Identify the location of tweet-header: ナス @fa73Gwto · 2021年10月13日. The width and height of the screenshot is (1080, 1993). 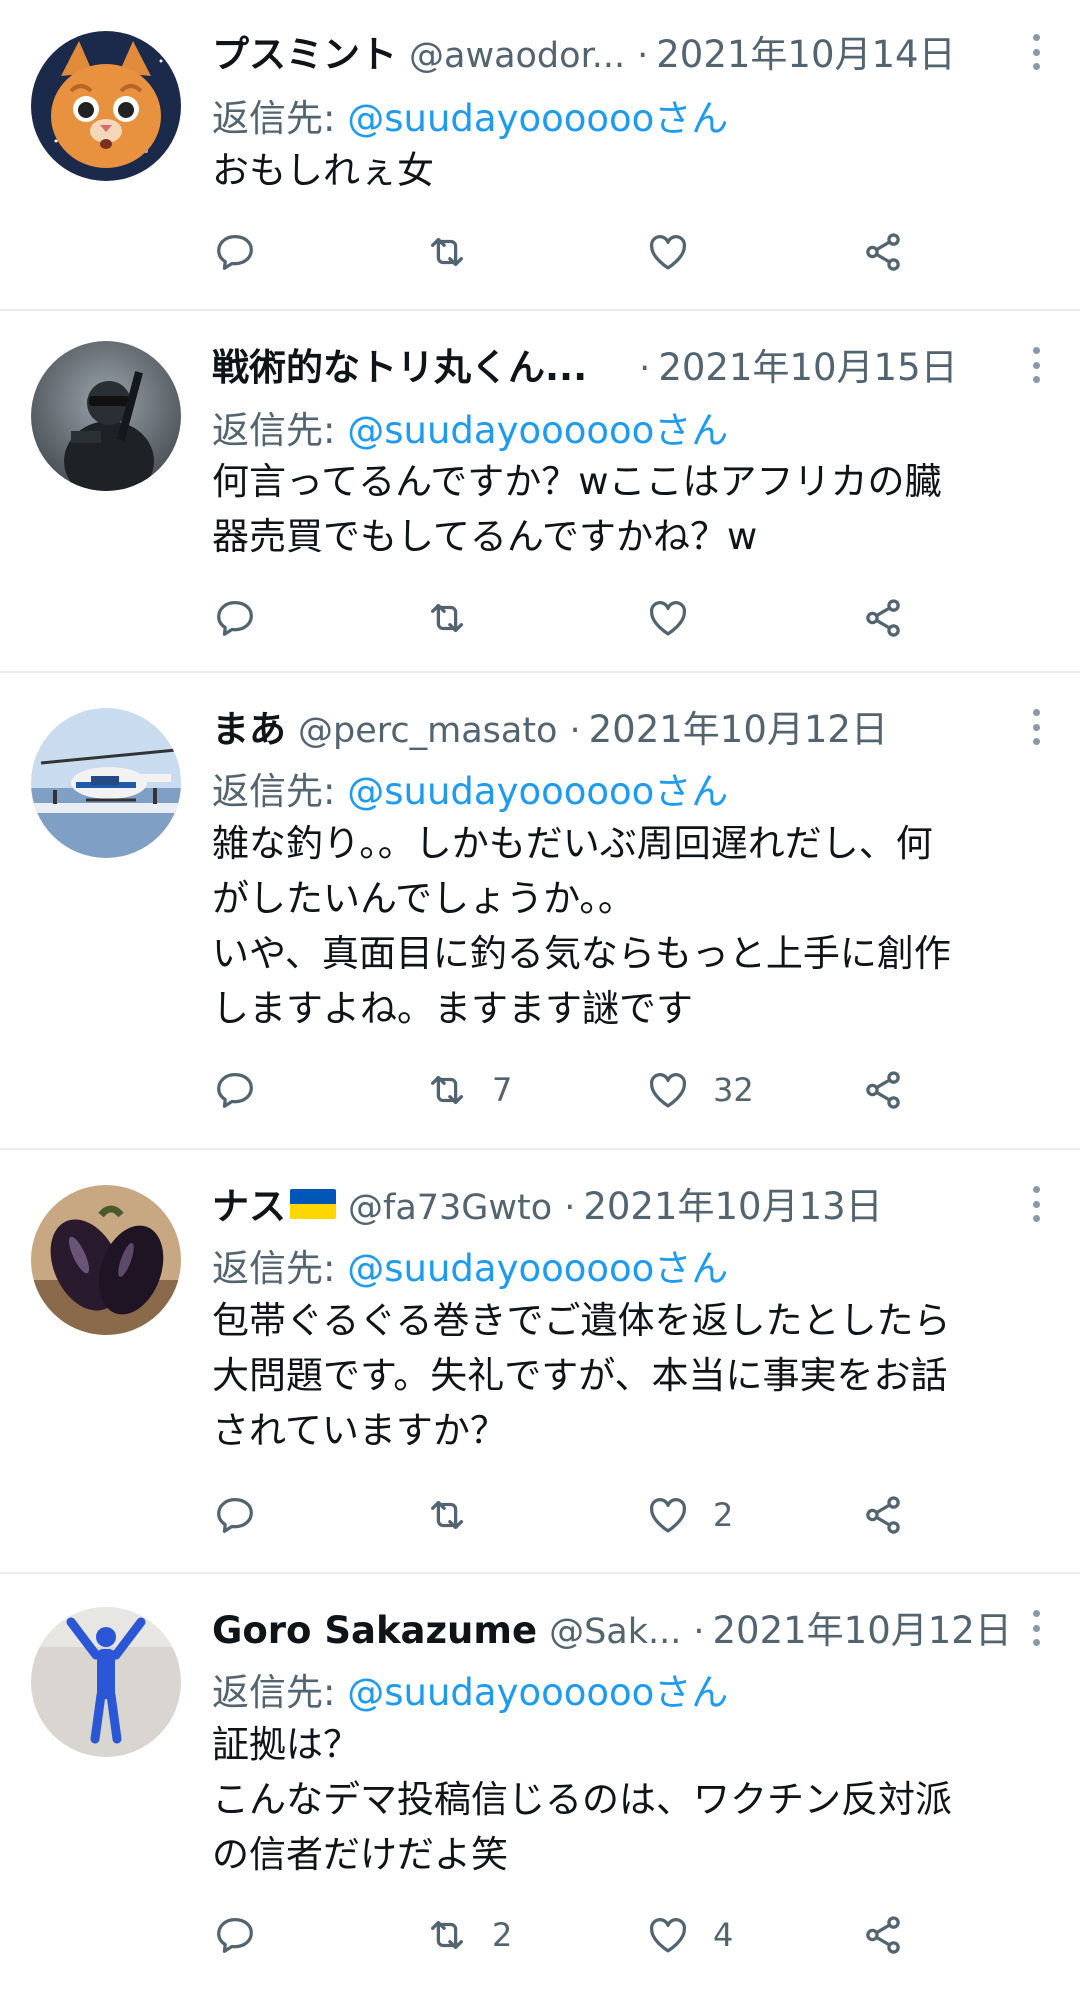
(606, 1202).